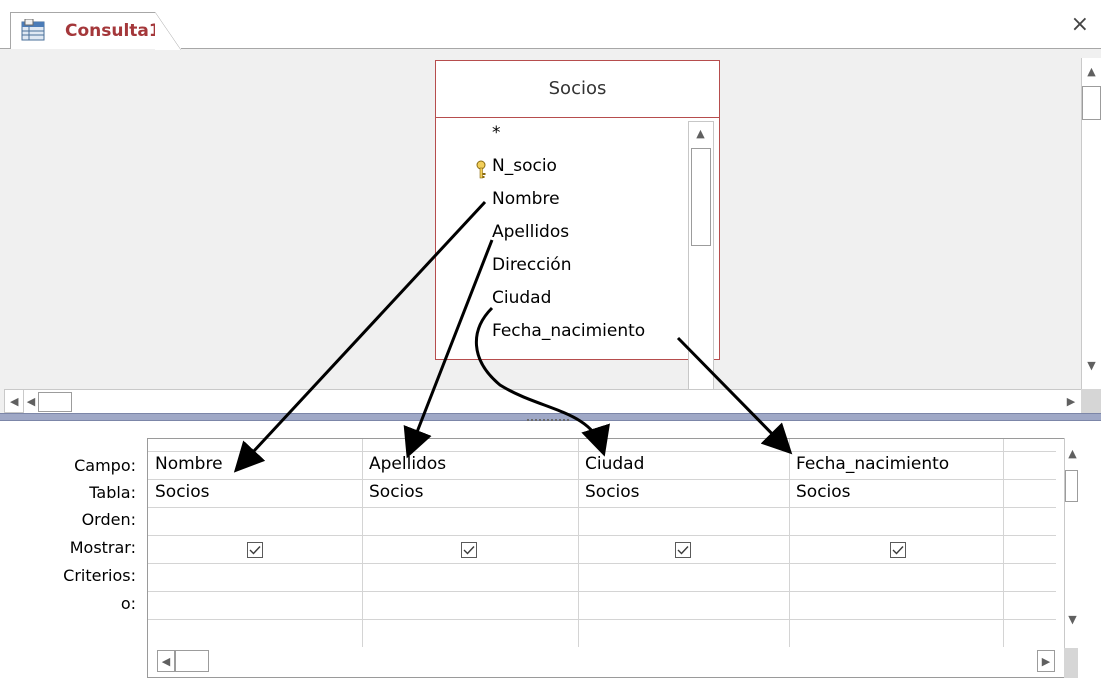 This screenshot has height=698, width=1101. What do you see at coordinates (552, 401) in the screenshot?
I see `design-horizontal-scrollbar: ◀ ▶` at bounding box center [552, 401].